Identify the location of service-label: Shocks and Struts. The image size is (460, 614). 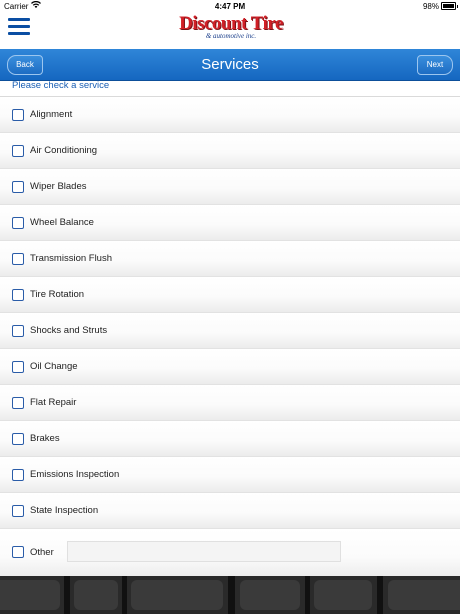
(69, 330).